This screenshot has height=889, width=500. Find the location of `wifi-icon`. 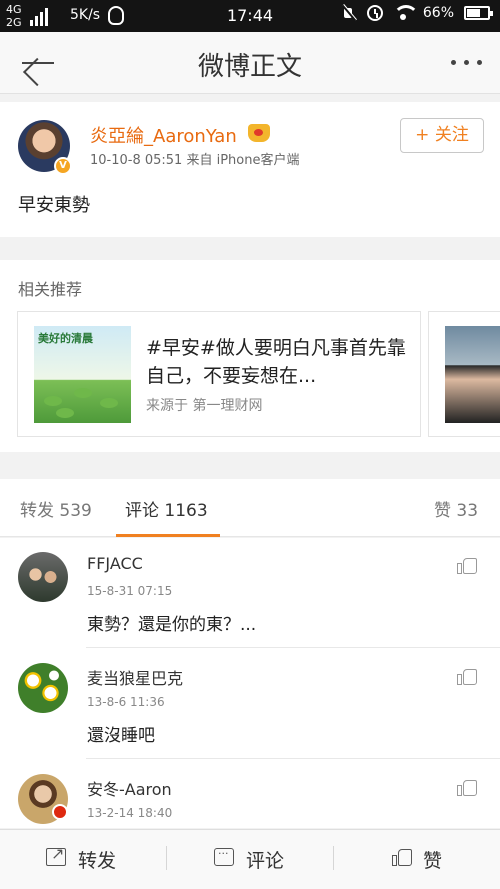

wifi-icon is located at coordinates (405, 13).